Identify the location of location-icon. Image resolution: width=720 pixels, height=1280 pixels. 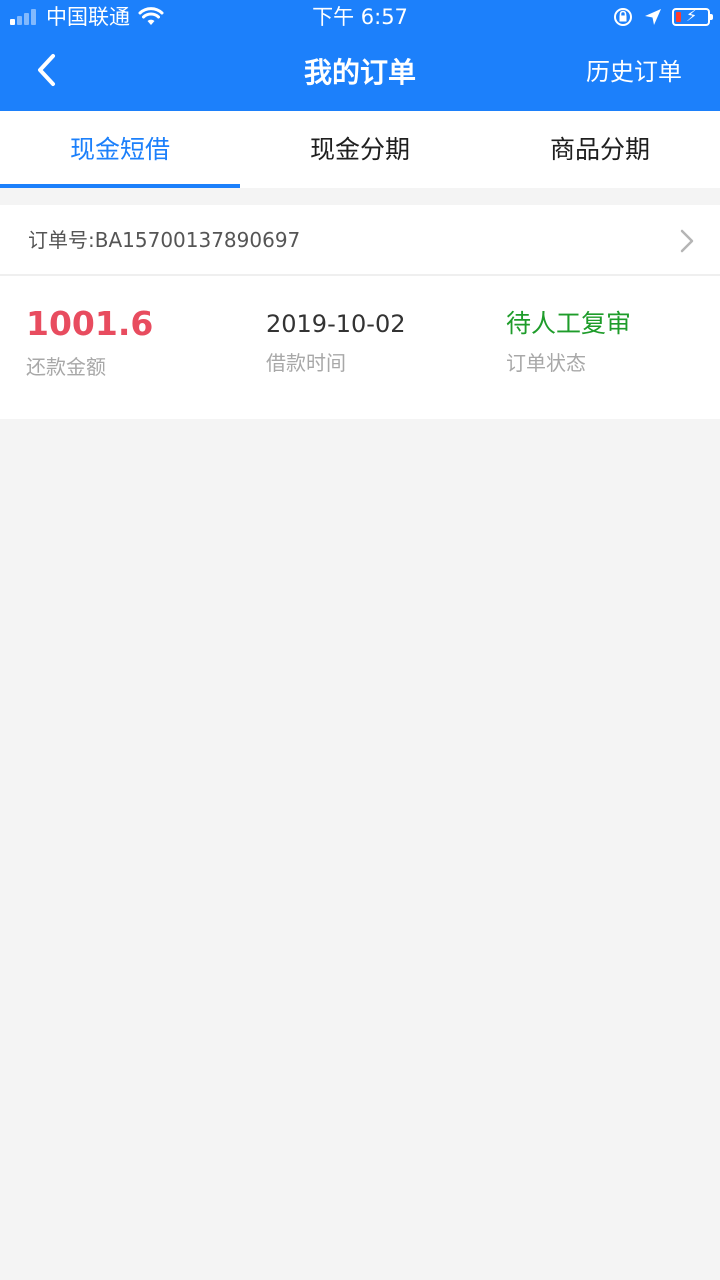
(653, 17).